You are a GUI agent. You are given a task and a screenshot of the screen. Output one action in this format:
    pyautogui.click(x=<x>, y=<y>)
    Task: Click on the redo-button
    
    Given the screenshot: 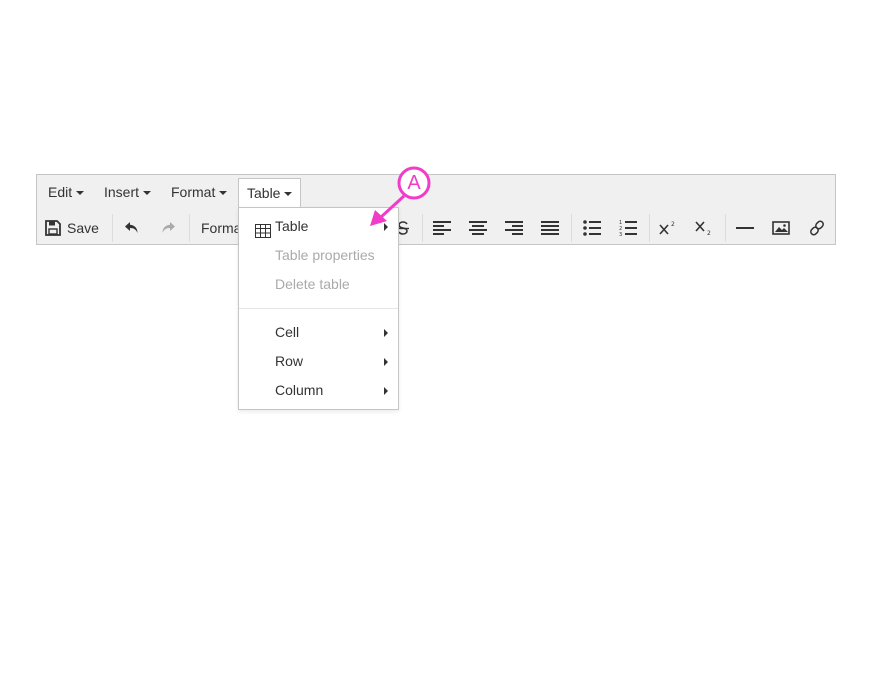 What is the action you would take?
    pyautogui.click(x=168, y=228)
    